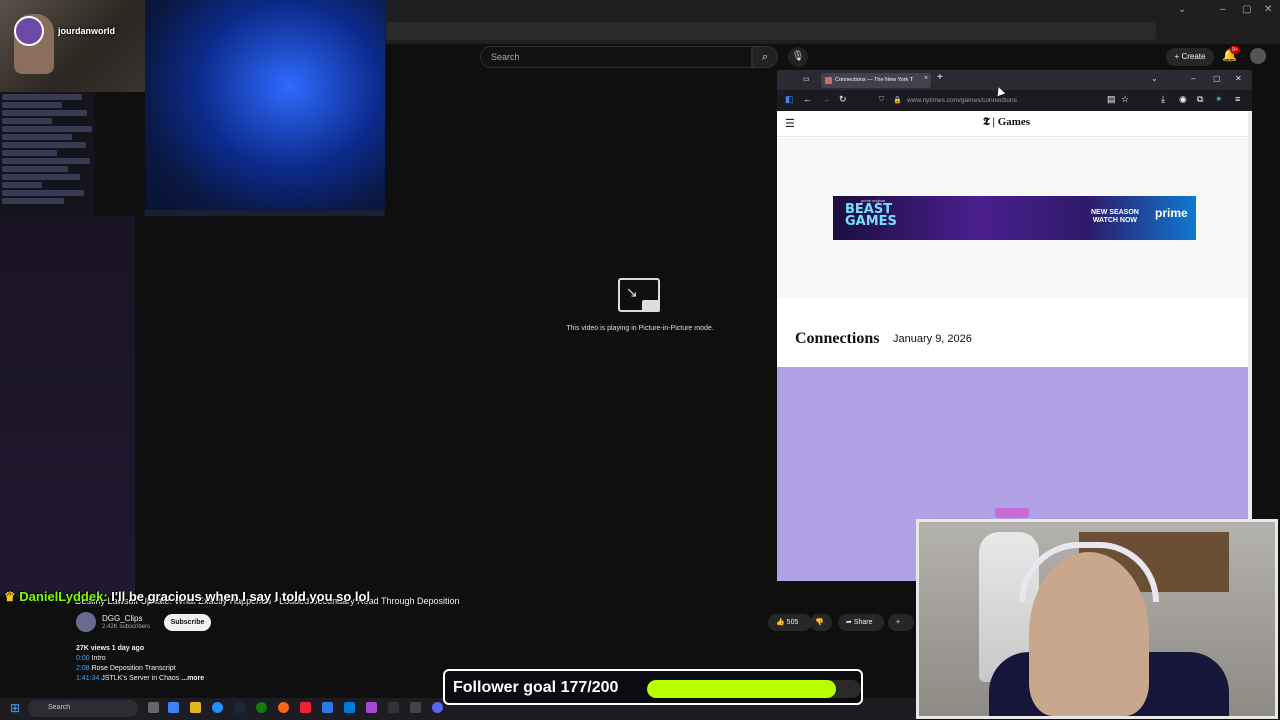 The image size is (1280, 720). Describe the element at coordinates (47, 154) in the screenshot. I see `stream-chat-panel` at that location.